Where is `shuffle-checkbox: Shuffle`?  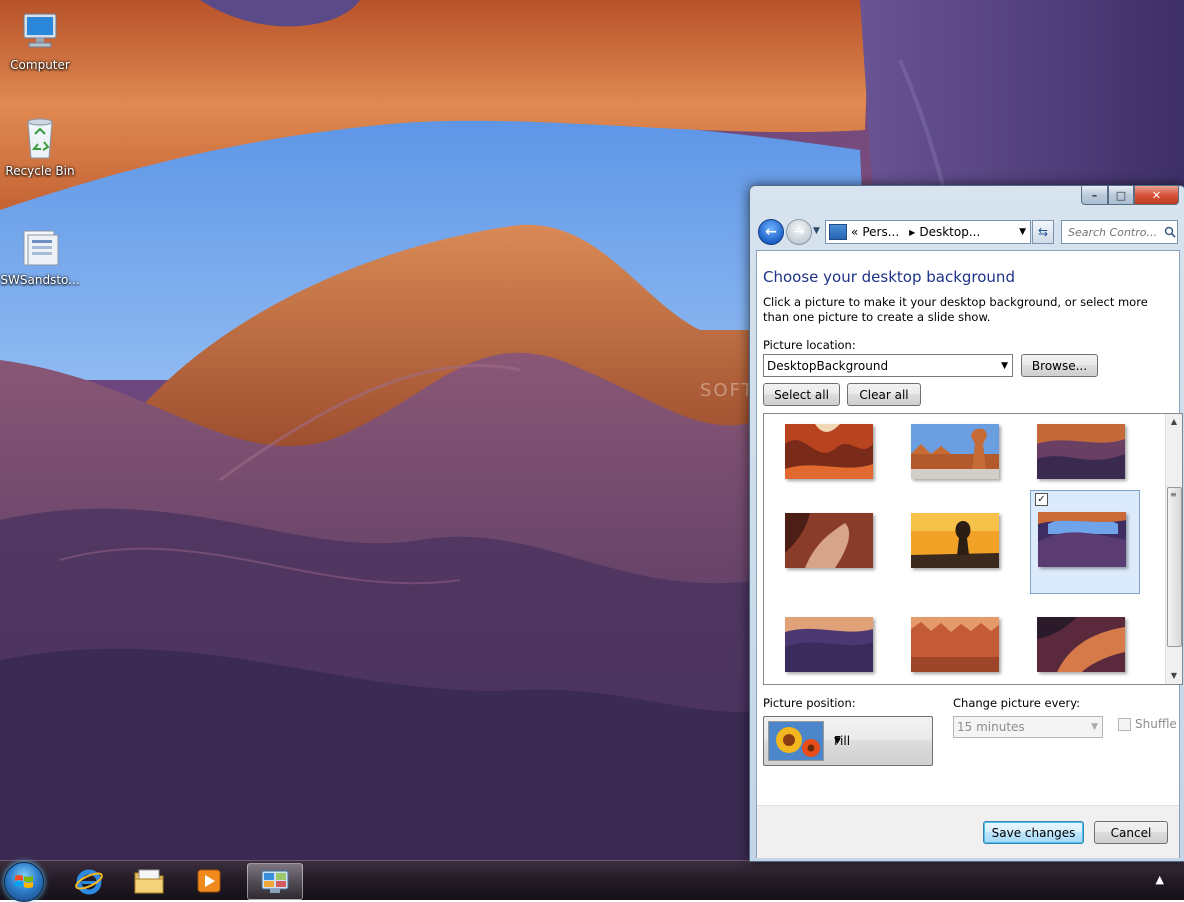
shuffle-checkbox: Shuffle is located at coordinates (1147, 724).